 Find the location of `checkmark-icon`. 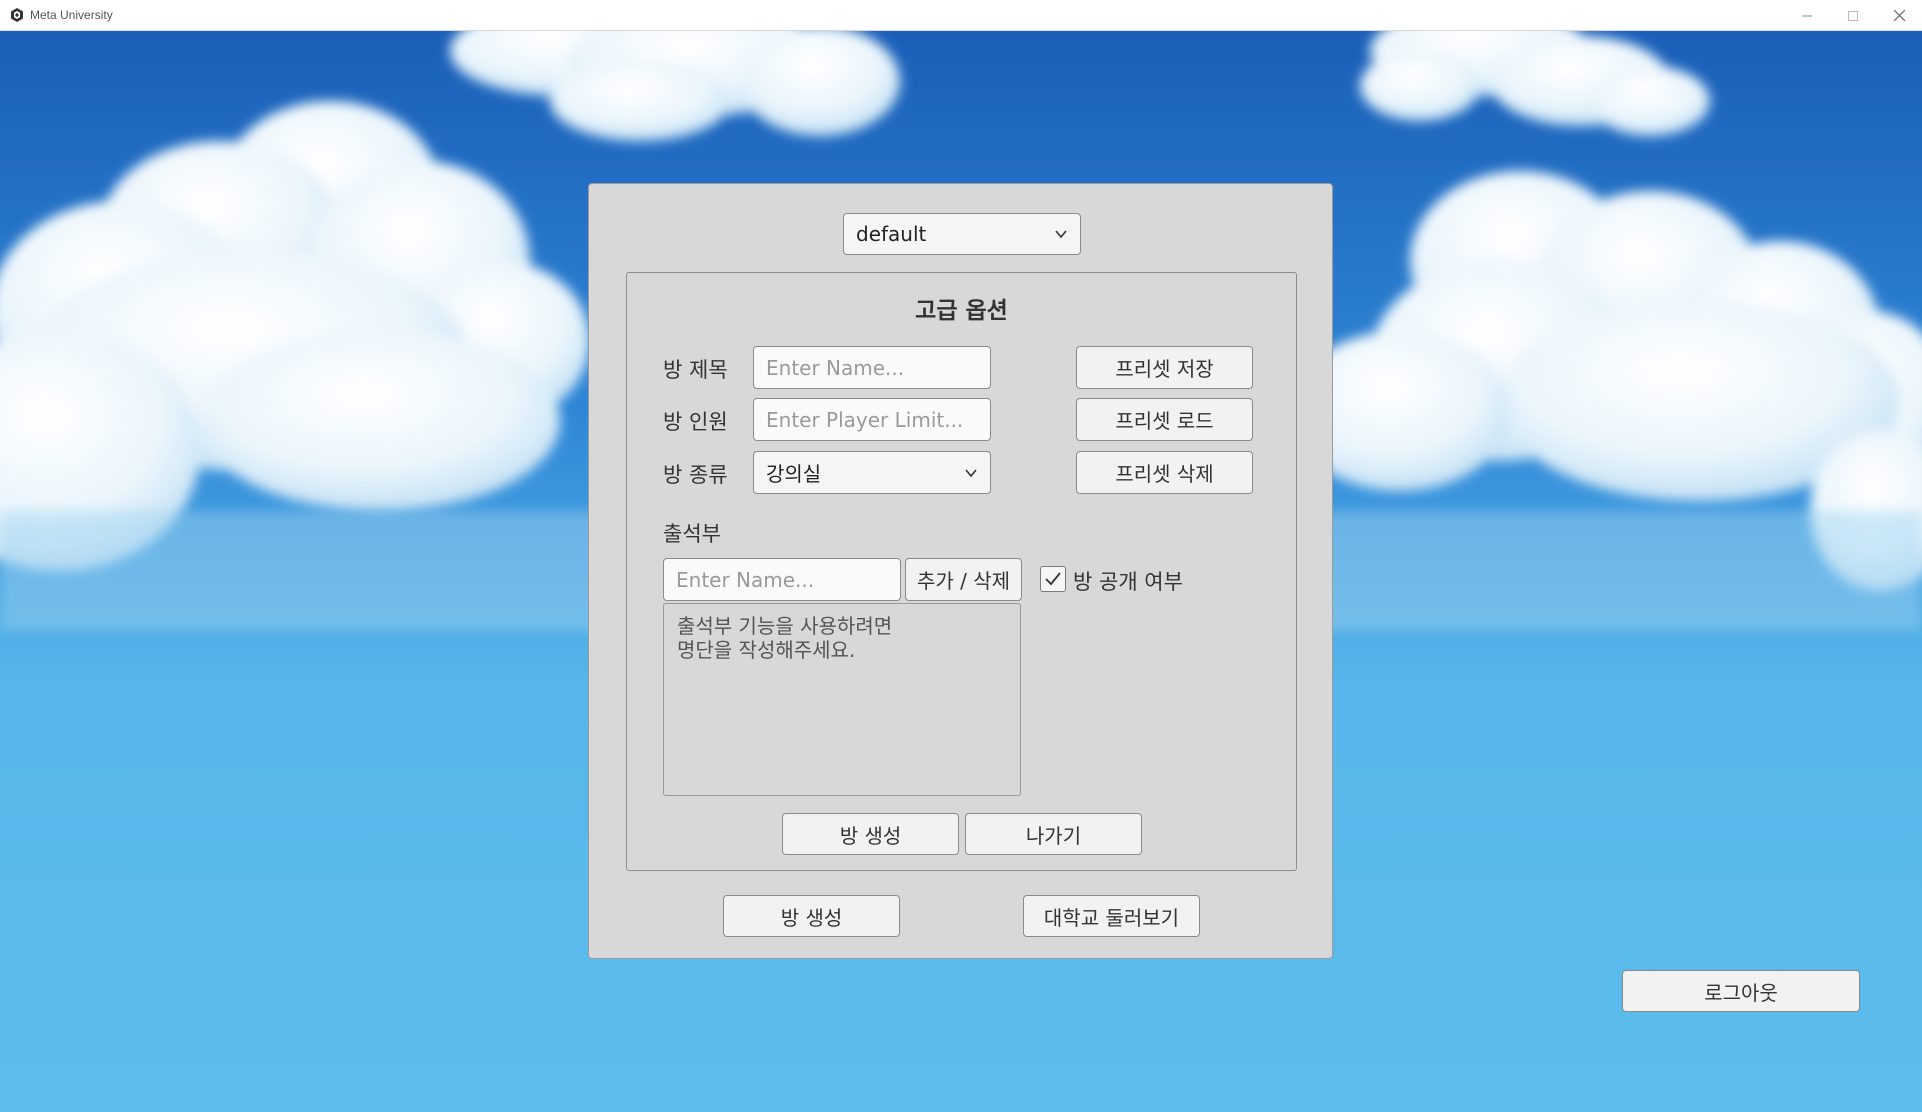

checkmark-icon is located at coordinates (1053, 579).